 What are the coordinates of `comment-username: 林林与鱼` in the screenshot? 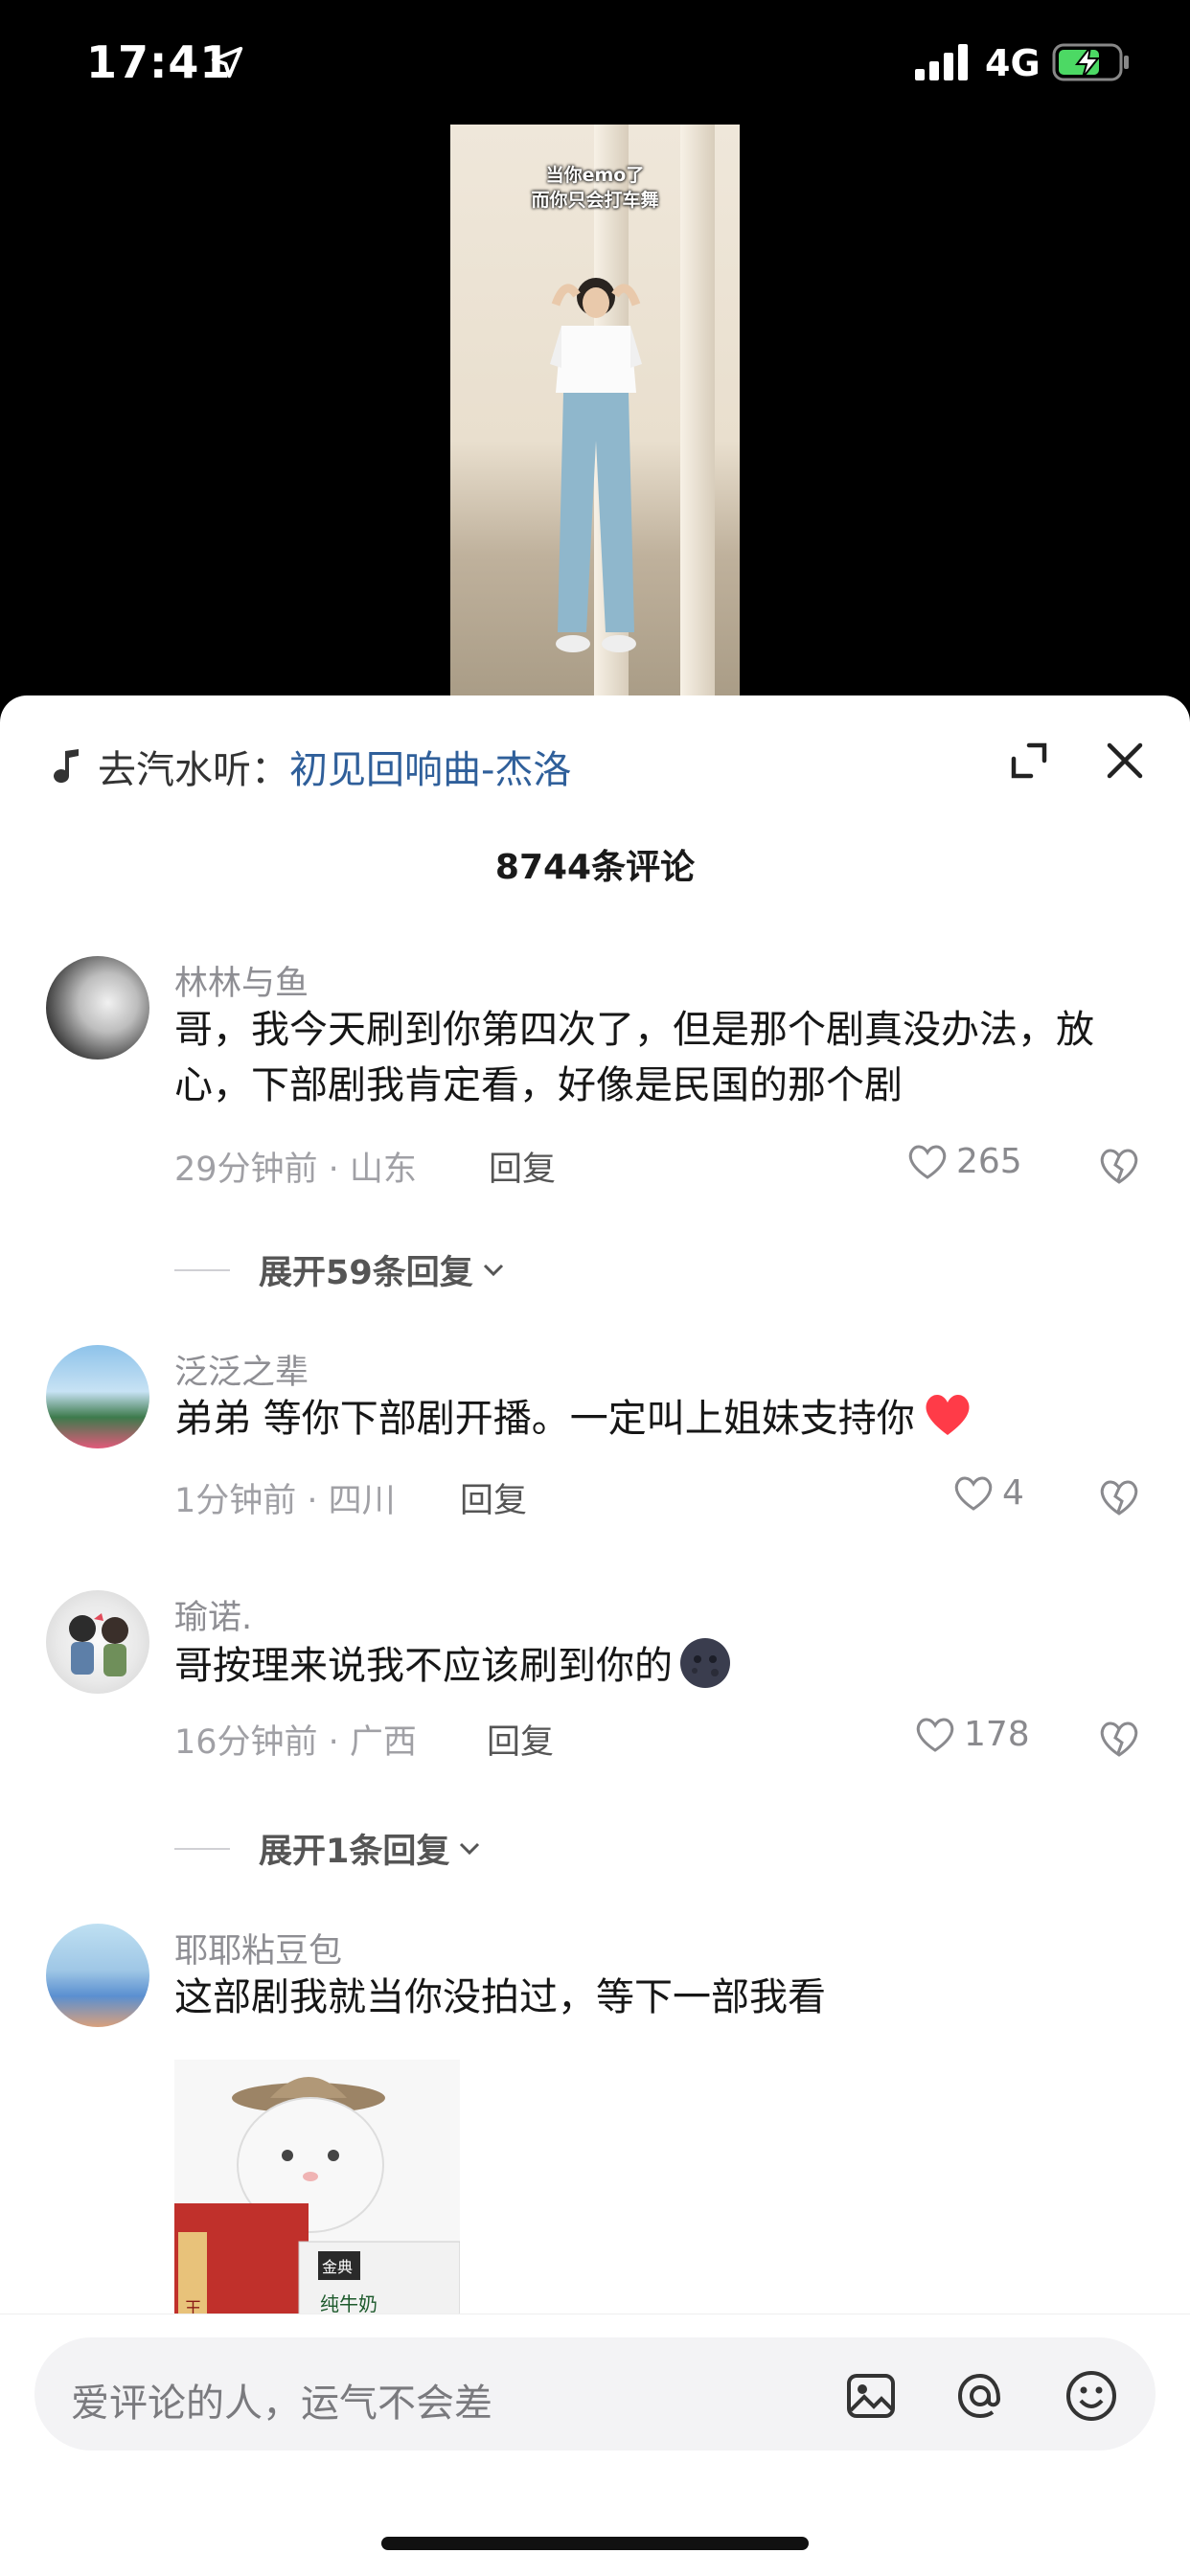 It's located at (242, 980).